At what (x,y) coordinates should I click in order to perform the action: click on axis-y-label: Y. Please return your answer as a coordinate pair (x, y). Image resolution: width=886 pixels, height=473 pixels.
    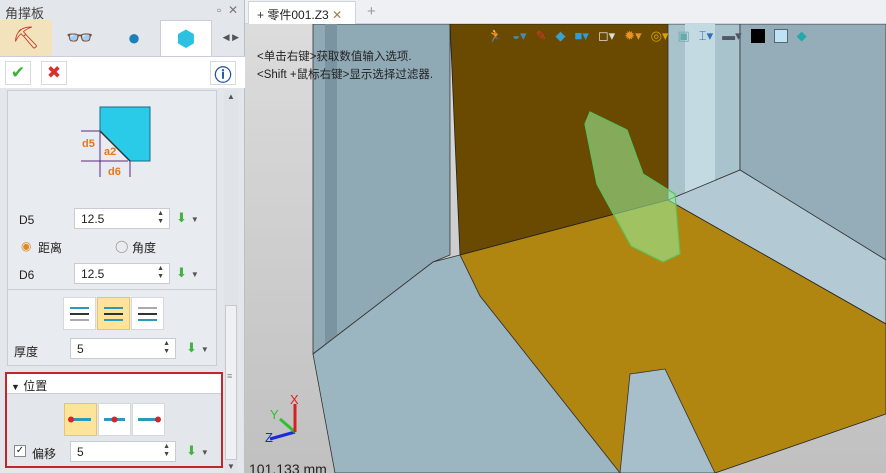
    Looking at the image, I should click on (274, 414).